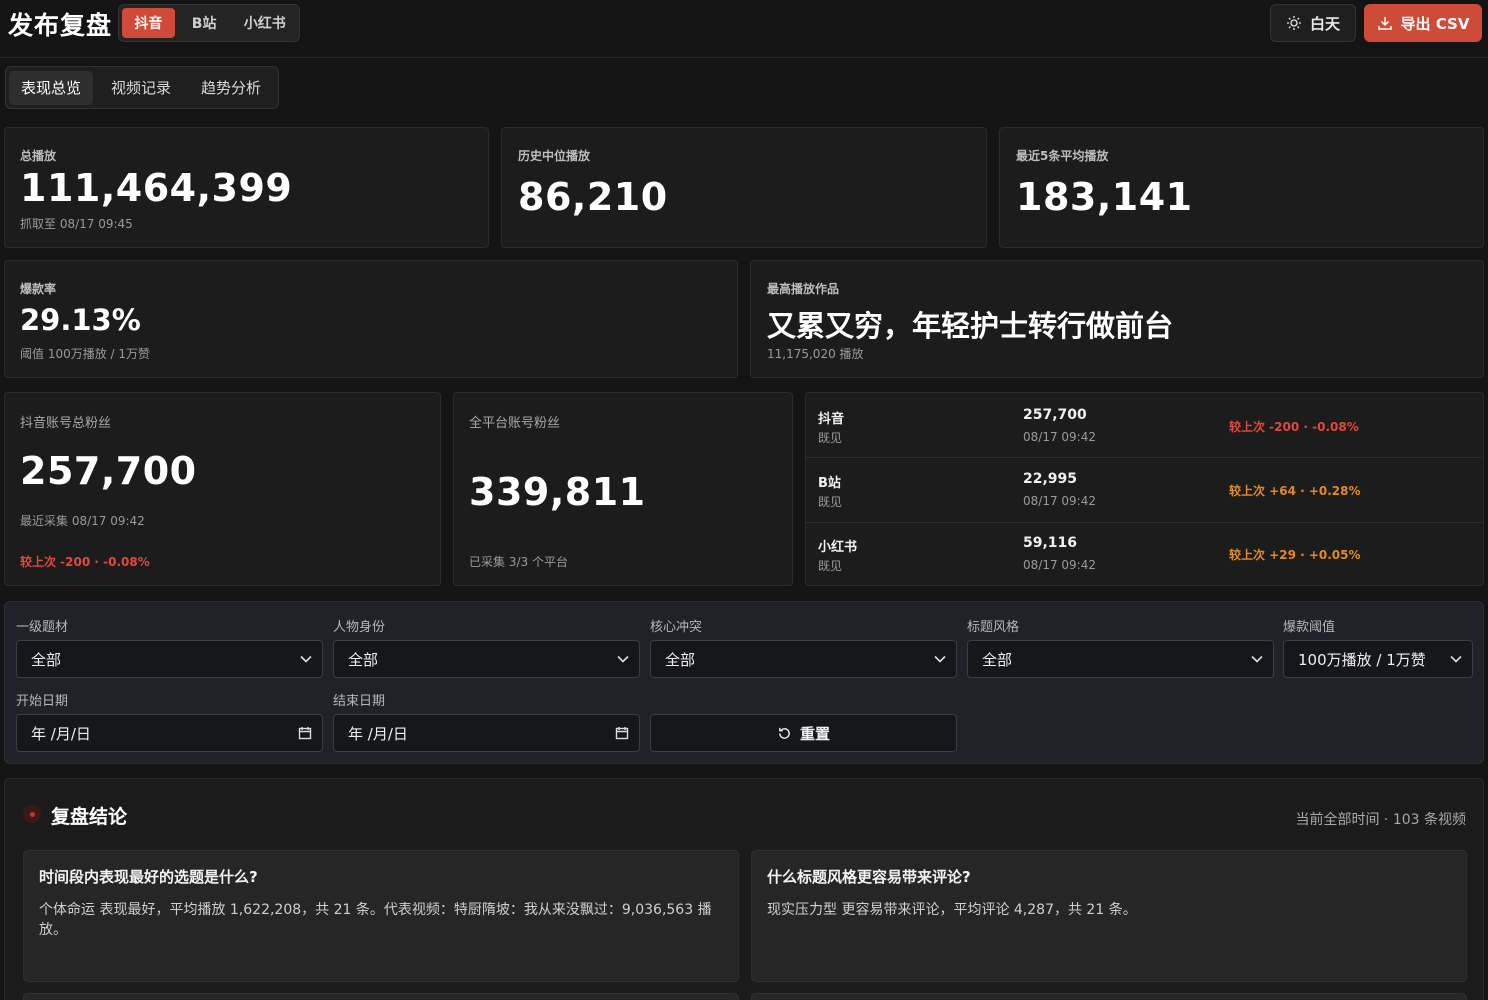  I want to click on hit-rate-note: 阈值 100万播放 / 1万赞, so click(85, 354).